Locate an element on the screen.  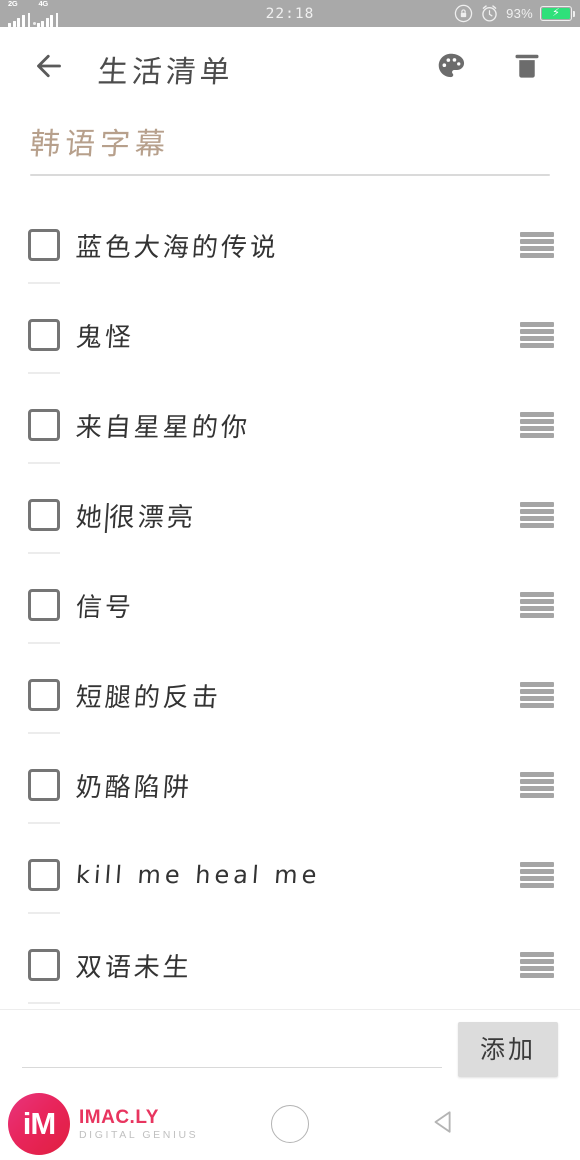
trash-icon is located at coordinates (527, 68).